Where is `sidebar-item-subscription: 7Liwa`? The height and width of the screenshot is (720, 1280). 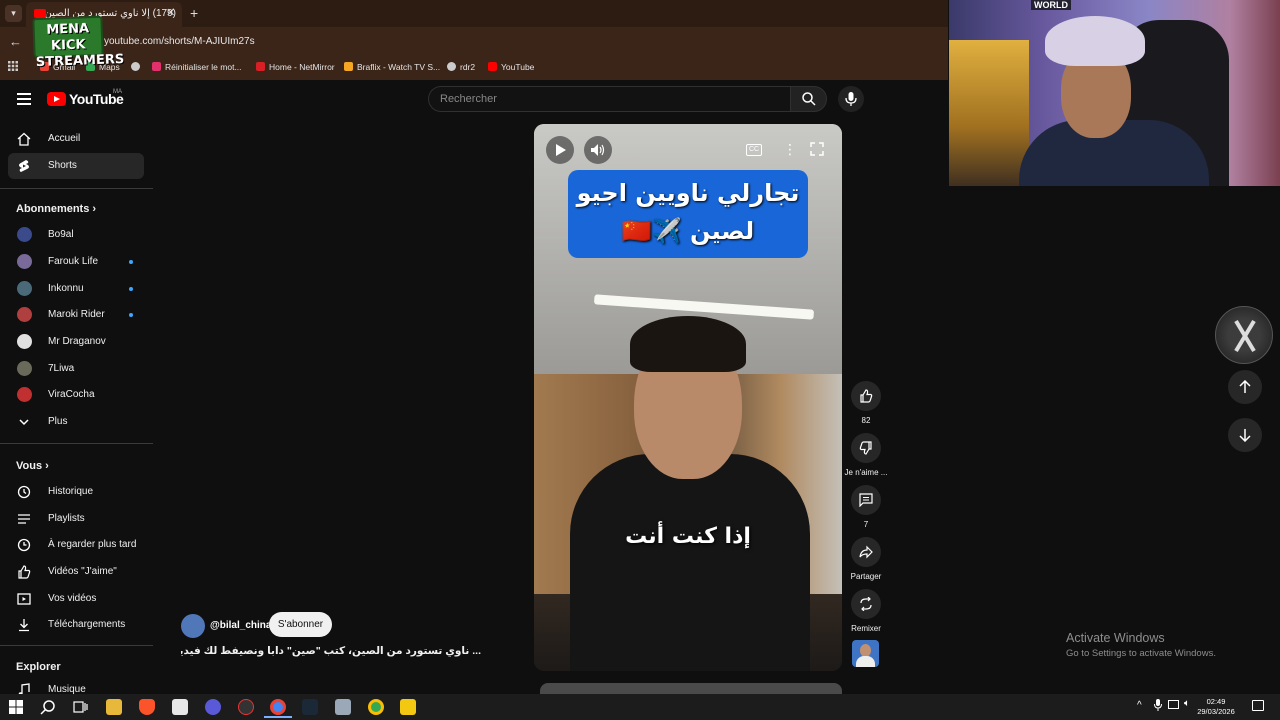 sidebar-item-subscription: 7Liwa is located at coordinates (76, 369).